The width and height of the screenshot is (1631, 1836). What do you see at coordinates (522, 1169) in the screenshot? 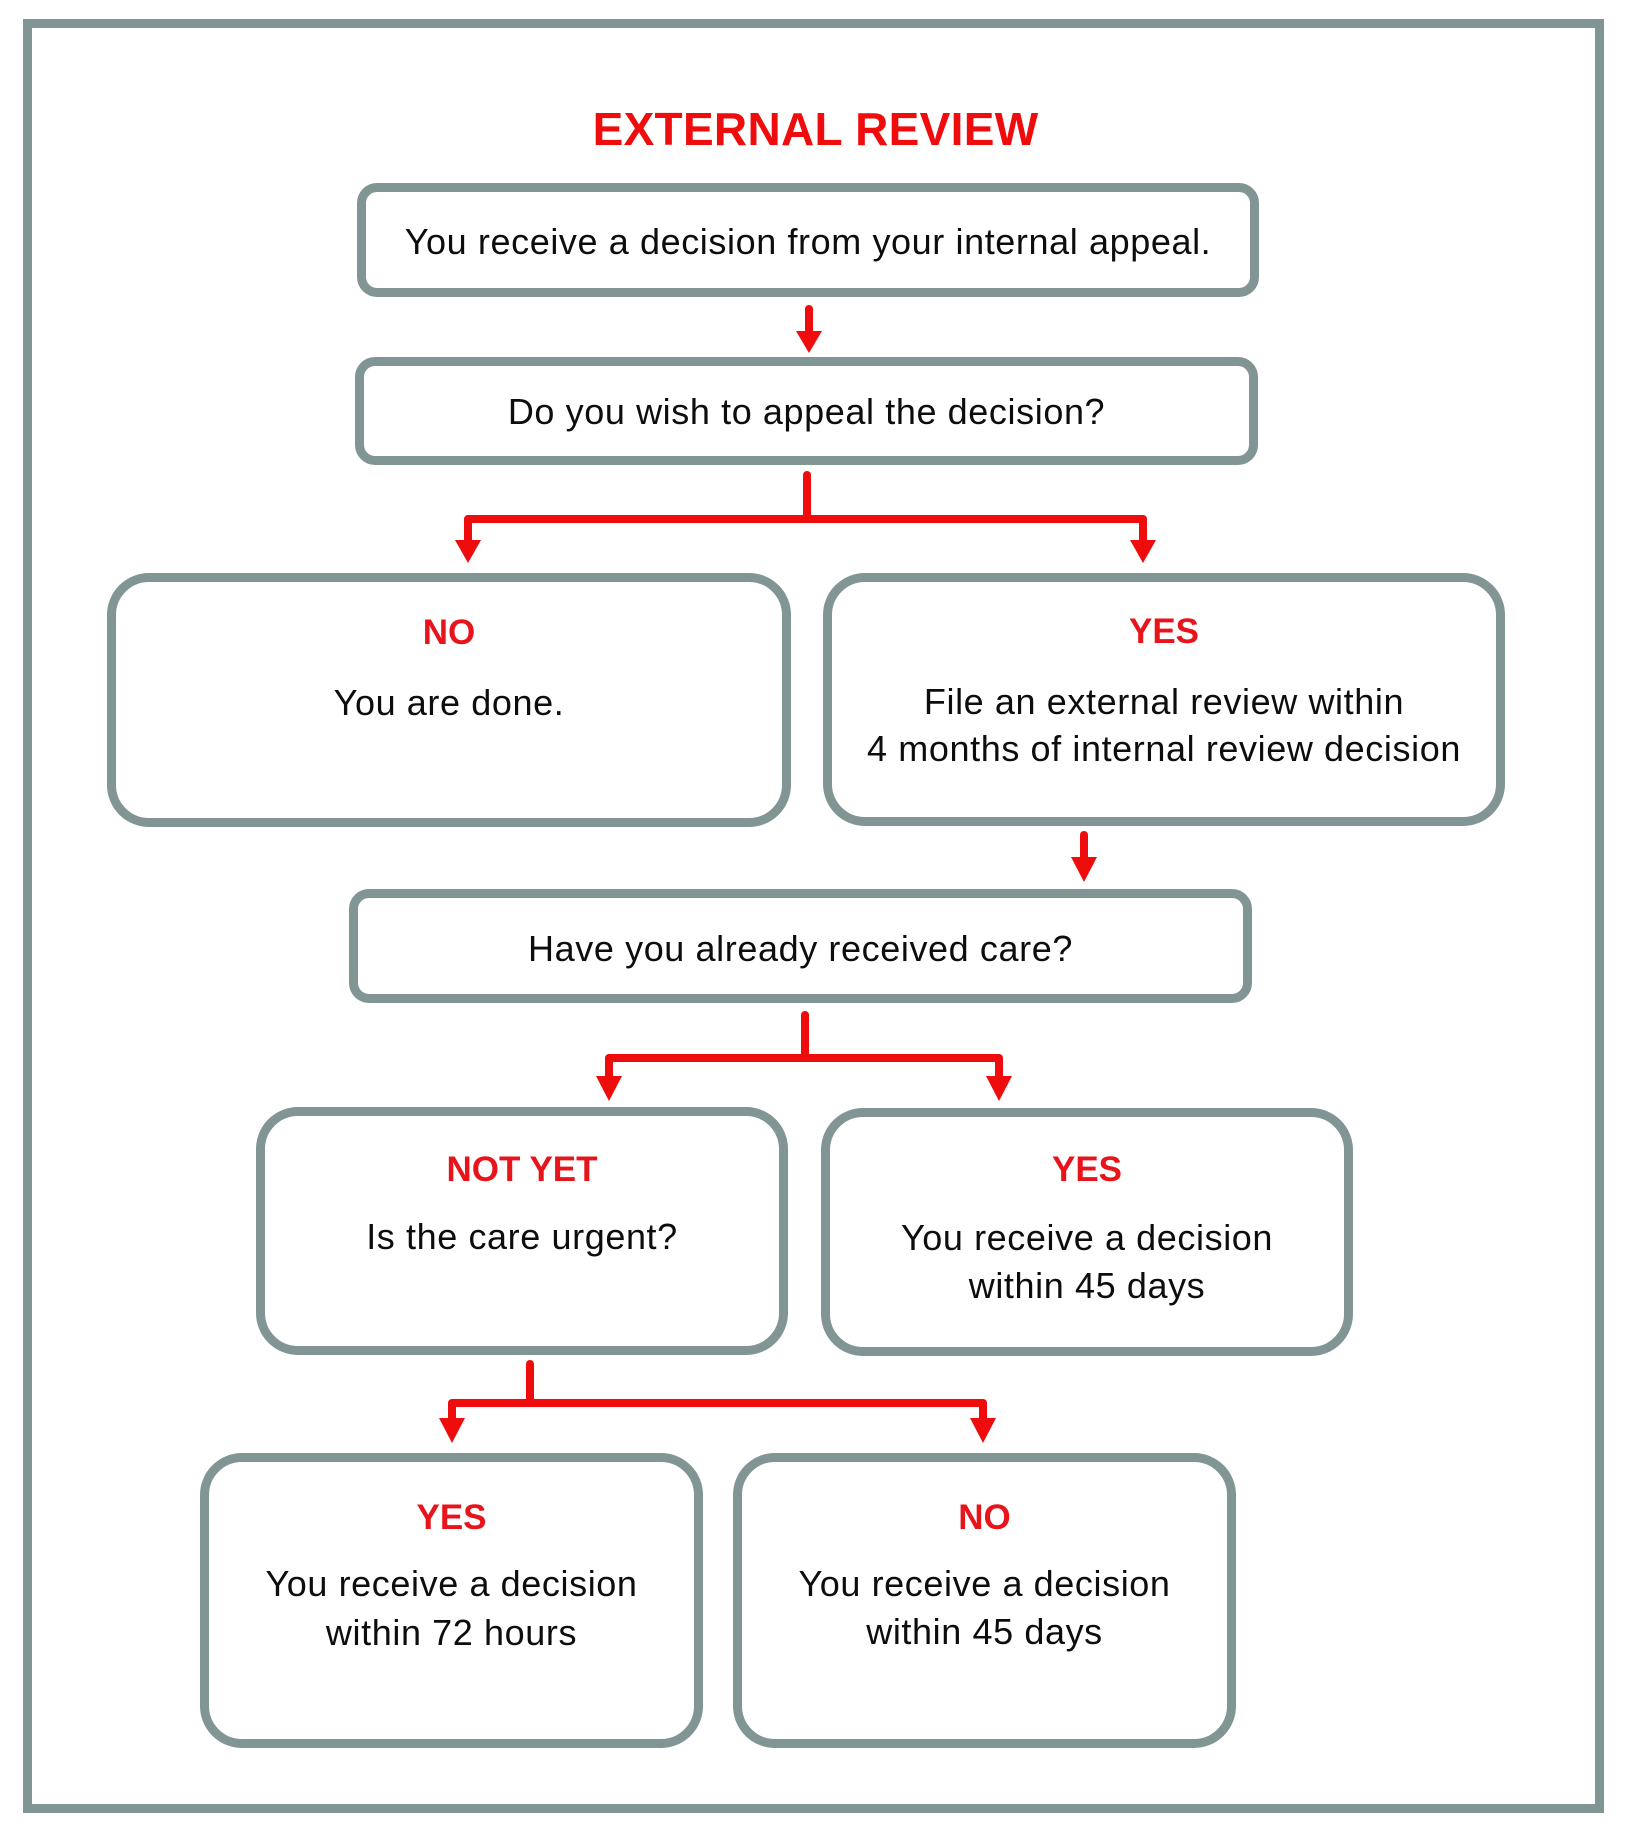
I see `branch-label: NOT YET` at bounding box center [522, 1169].